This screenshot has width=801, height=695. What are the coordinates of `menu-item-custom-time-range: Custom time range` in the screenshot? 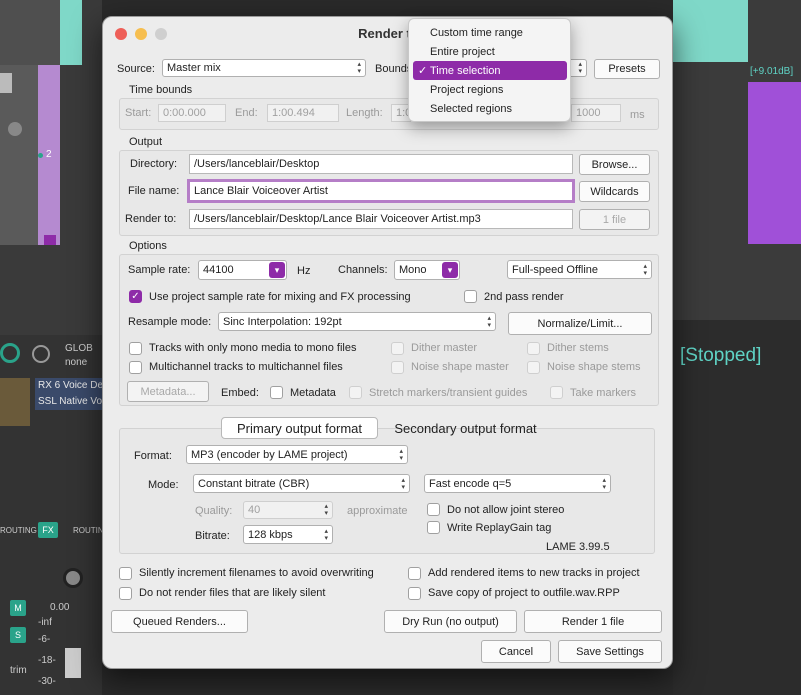 It's located at (490, 32).